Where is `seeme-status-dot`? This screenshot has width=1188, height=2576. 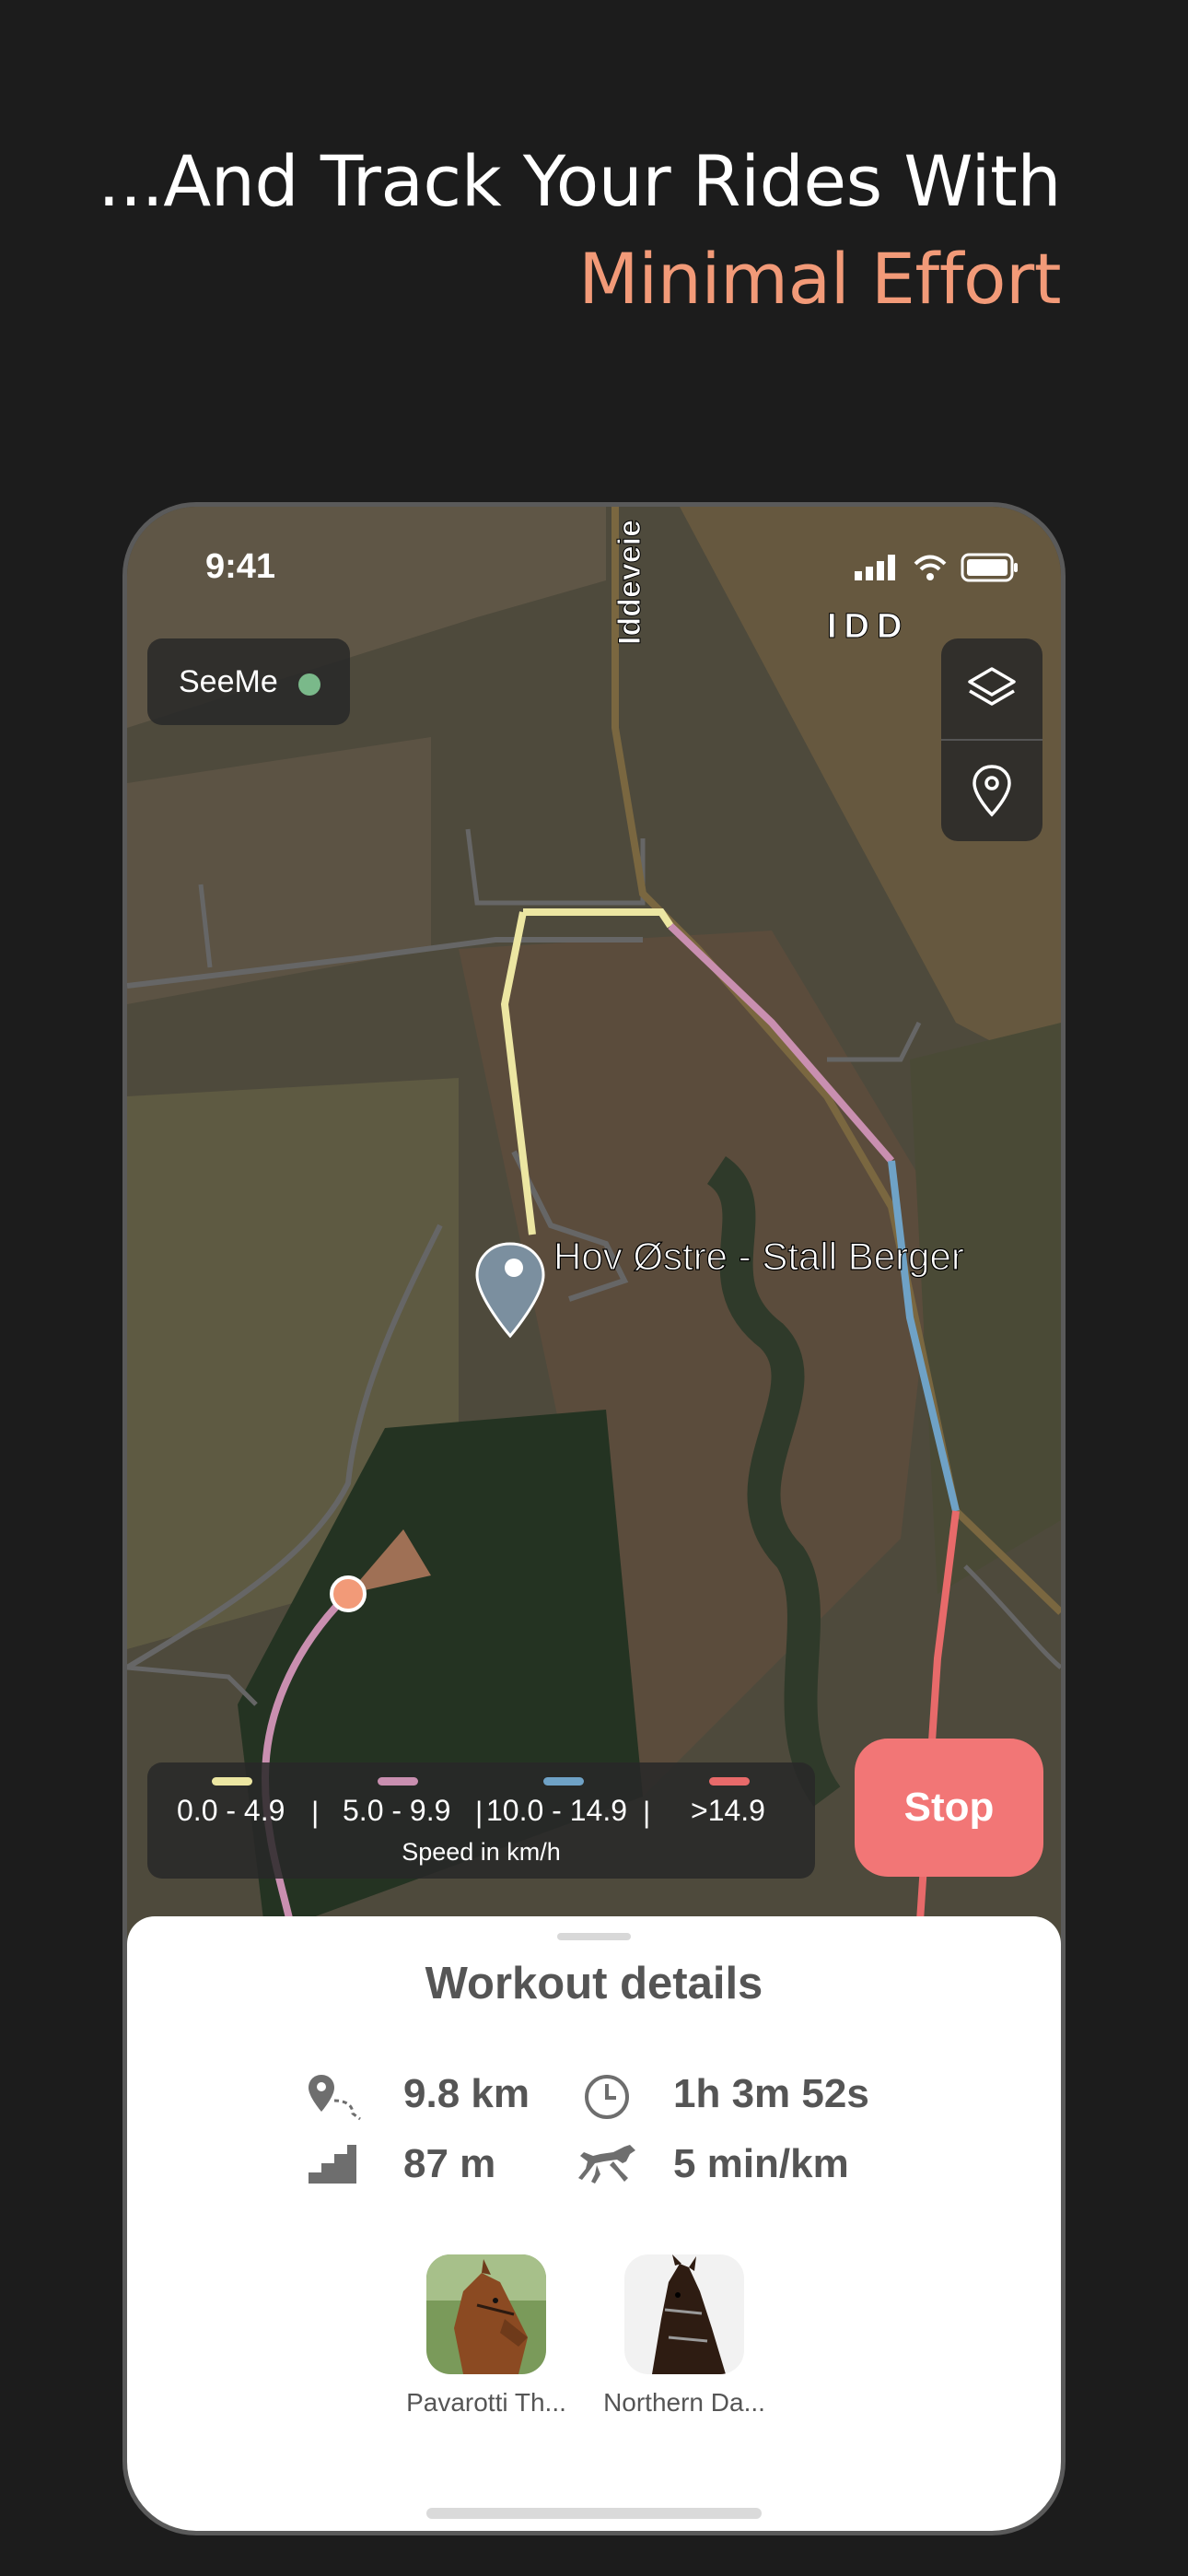 seeme-status-dot is located at coordinates (309, 684).